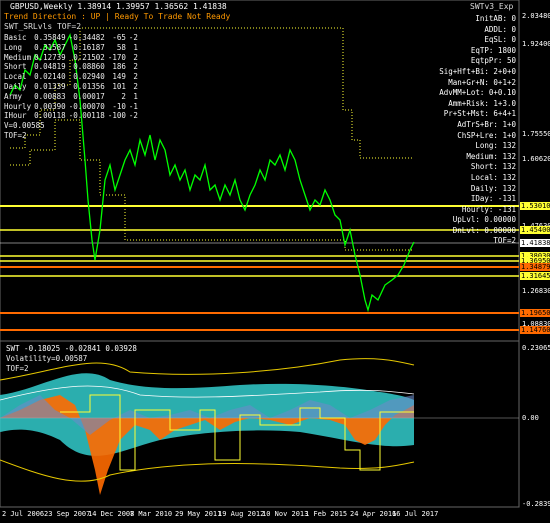 The image size is (550, 523). I want to click on stats-cell: -2, so click(133, 37).